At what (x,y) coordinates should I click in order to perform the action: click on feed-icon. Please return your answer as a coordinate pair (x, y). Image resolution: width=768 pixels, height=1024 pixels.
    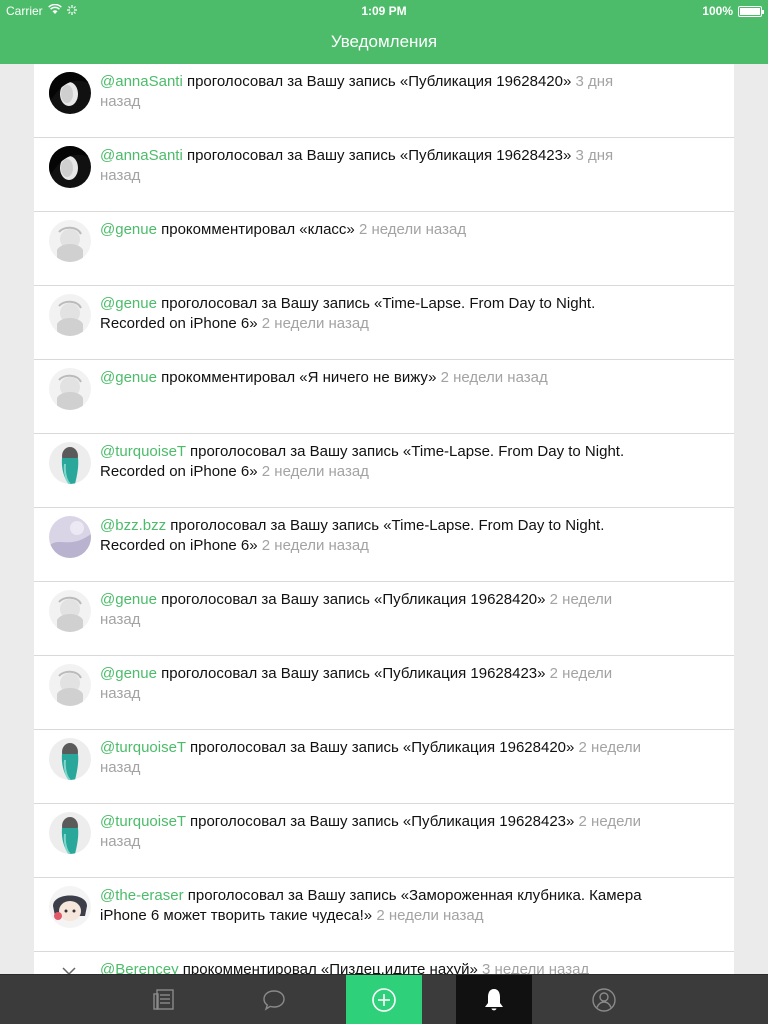
    Looking at the image, I should click on (163, 999).